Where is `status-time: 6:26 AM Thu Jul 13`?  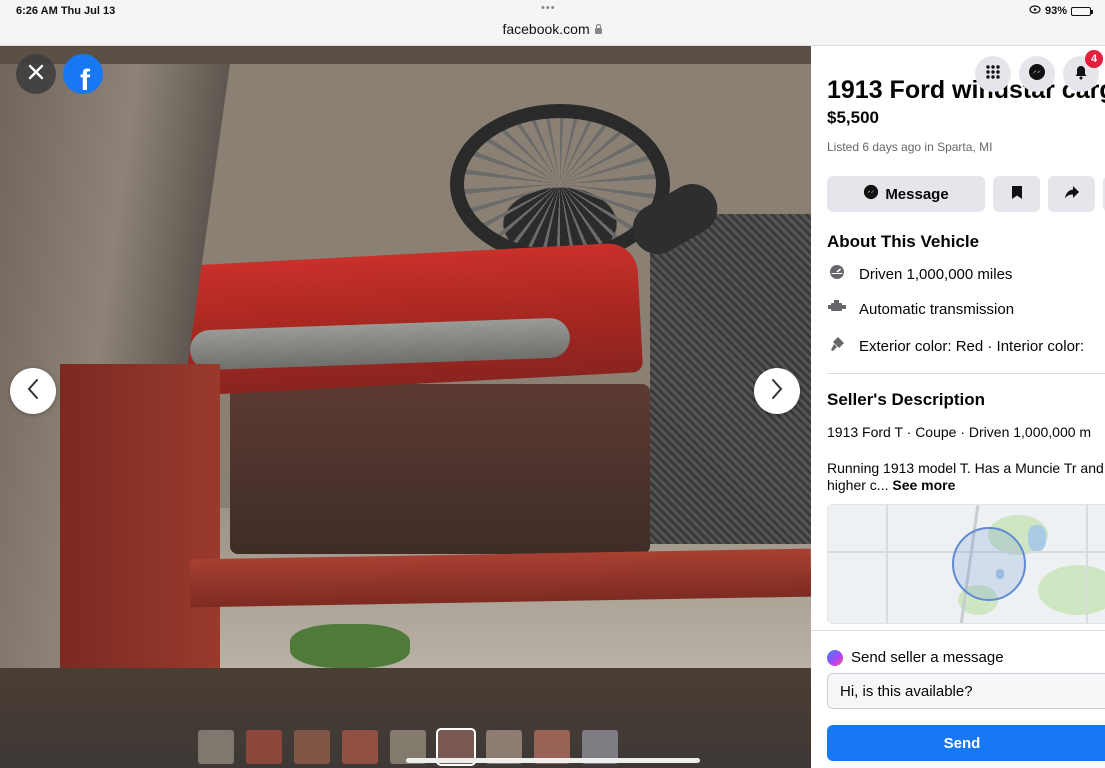 status-time: 6:26 AM Thu Jul 13 is located at coordinates (66, 11).